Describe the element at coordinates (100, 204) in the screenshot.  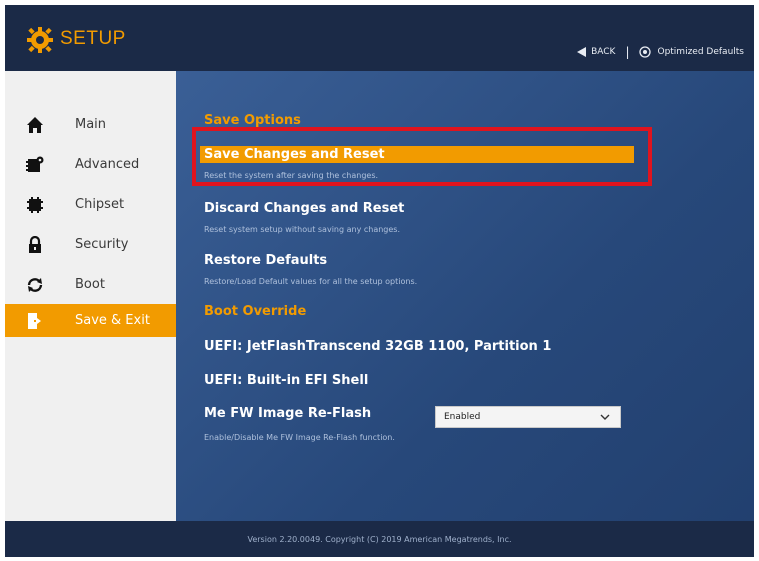
I see `sidebar-item-label: Chipset` at that location.